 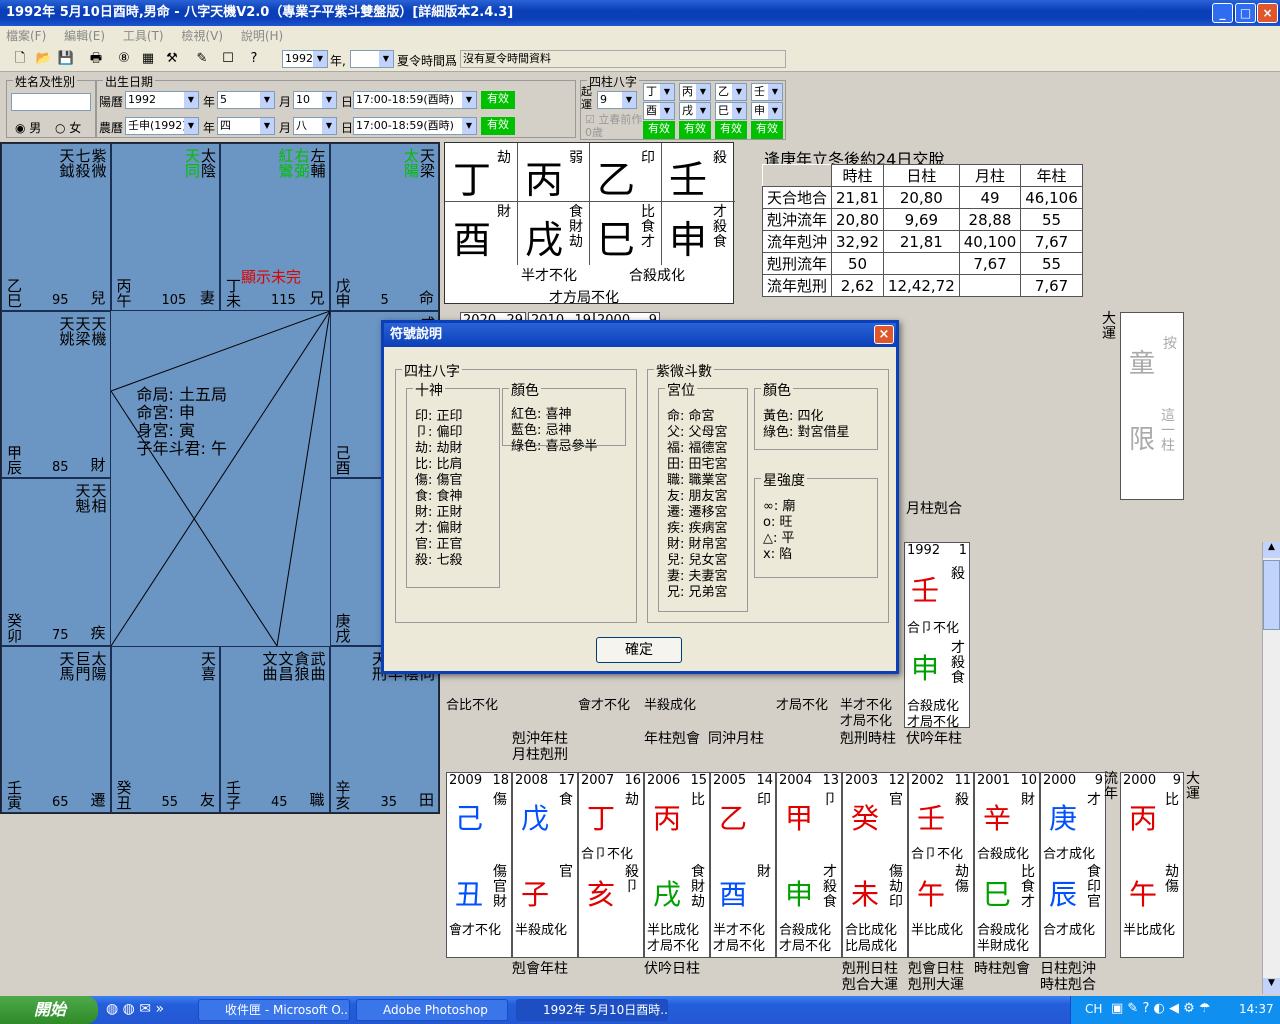 What do you see at coordinates (135, 1009) in the screenshot?
I see `quicklaunch-icons: ◍ ◍ ✉ »` at bounding box center [135, 1009].